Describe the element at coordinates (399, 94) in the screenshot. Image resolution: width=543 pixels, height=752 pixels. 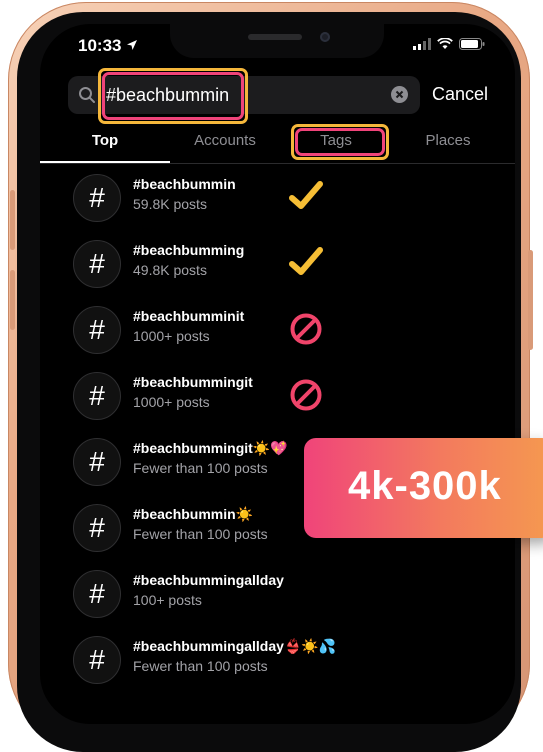
I see `clear-search-icon` at that location.